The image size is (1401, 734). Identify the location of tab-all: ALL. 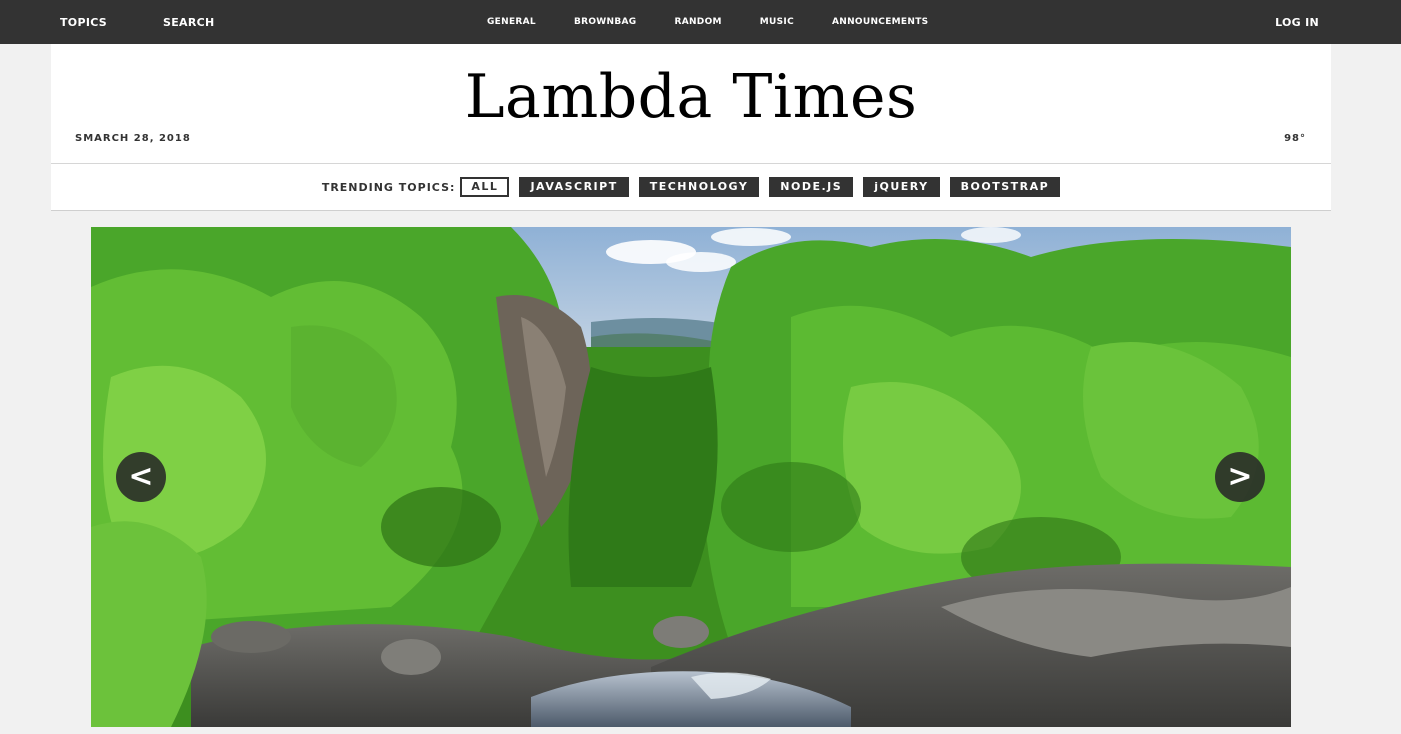
(485, 187).